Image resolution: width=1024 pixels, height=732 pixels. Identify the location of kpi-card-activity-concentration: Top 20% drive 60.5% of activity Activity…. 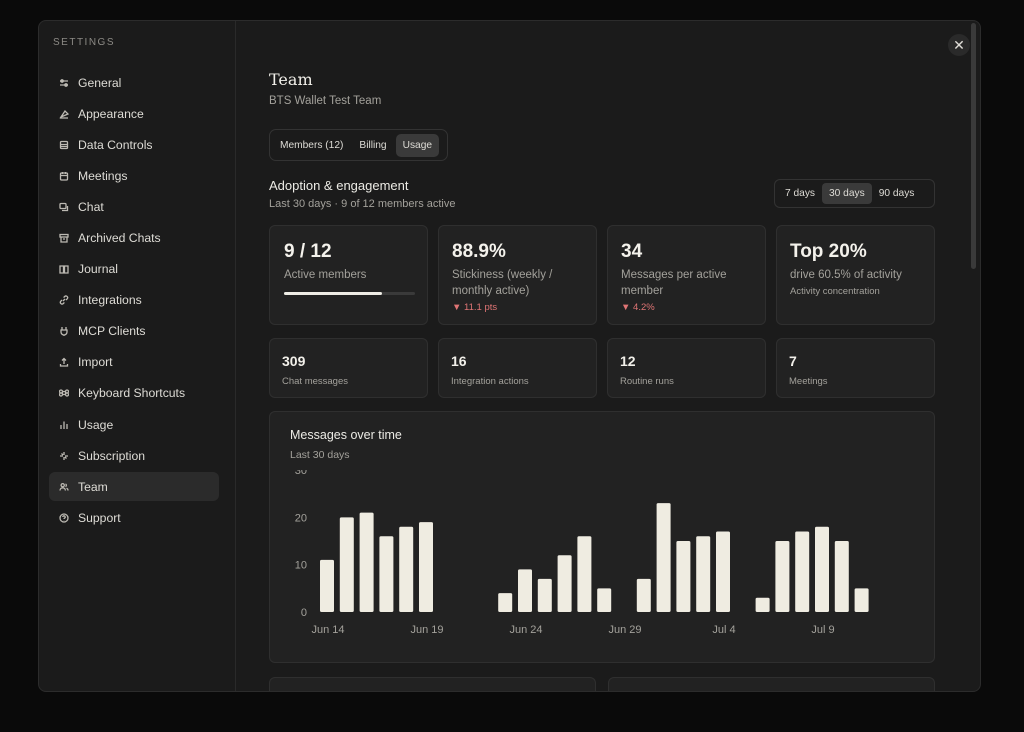
(855, 275).